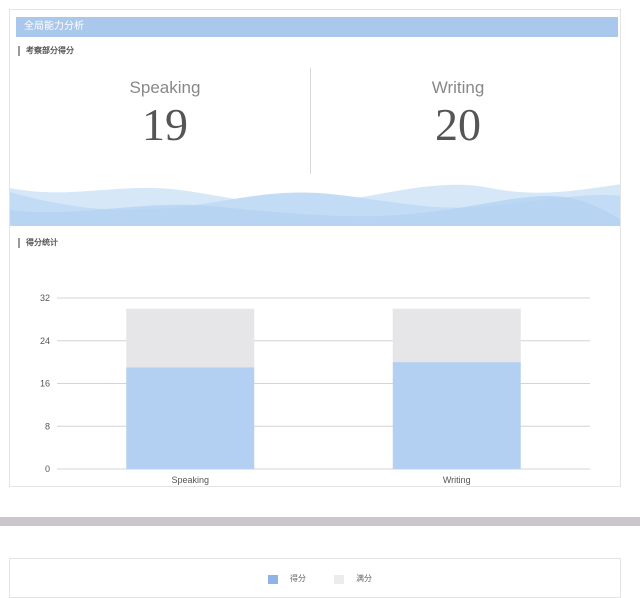  What do you see at coordinates (315, 205) in the screenshot?
I see `decorative-wave` at bounding box center [315, 205].